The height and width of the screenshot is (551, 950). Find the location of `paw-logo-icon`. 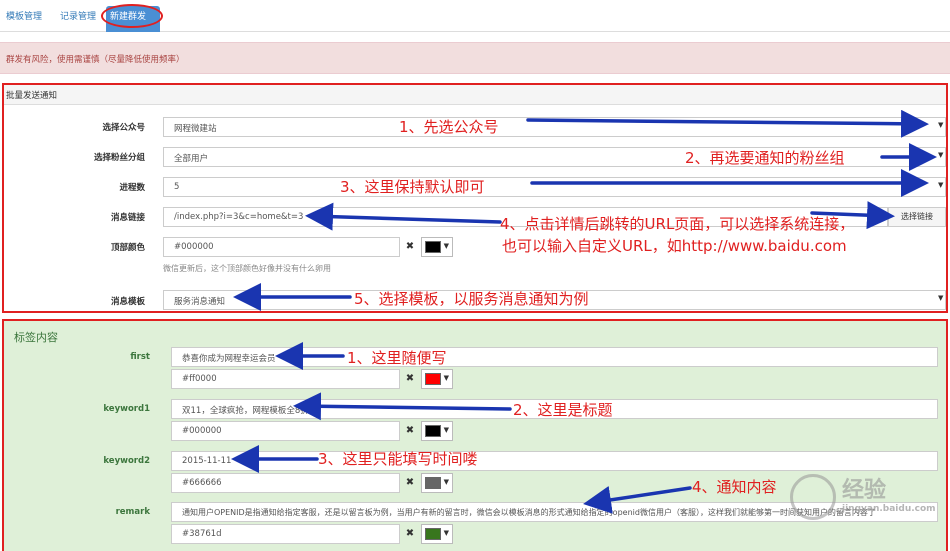

paw-logo-icon is located at coordinates (813, 497).